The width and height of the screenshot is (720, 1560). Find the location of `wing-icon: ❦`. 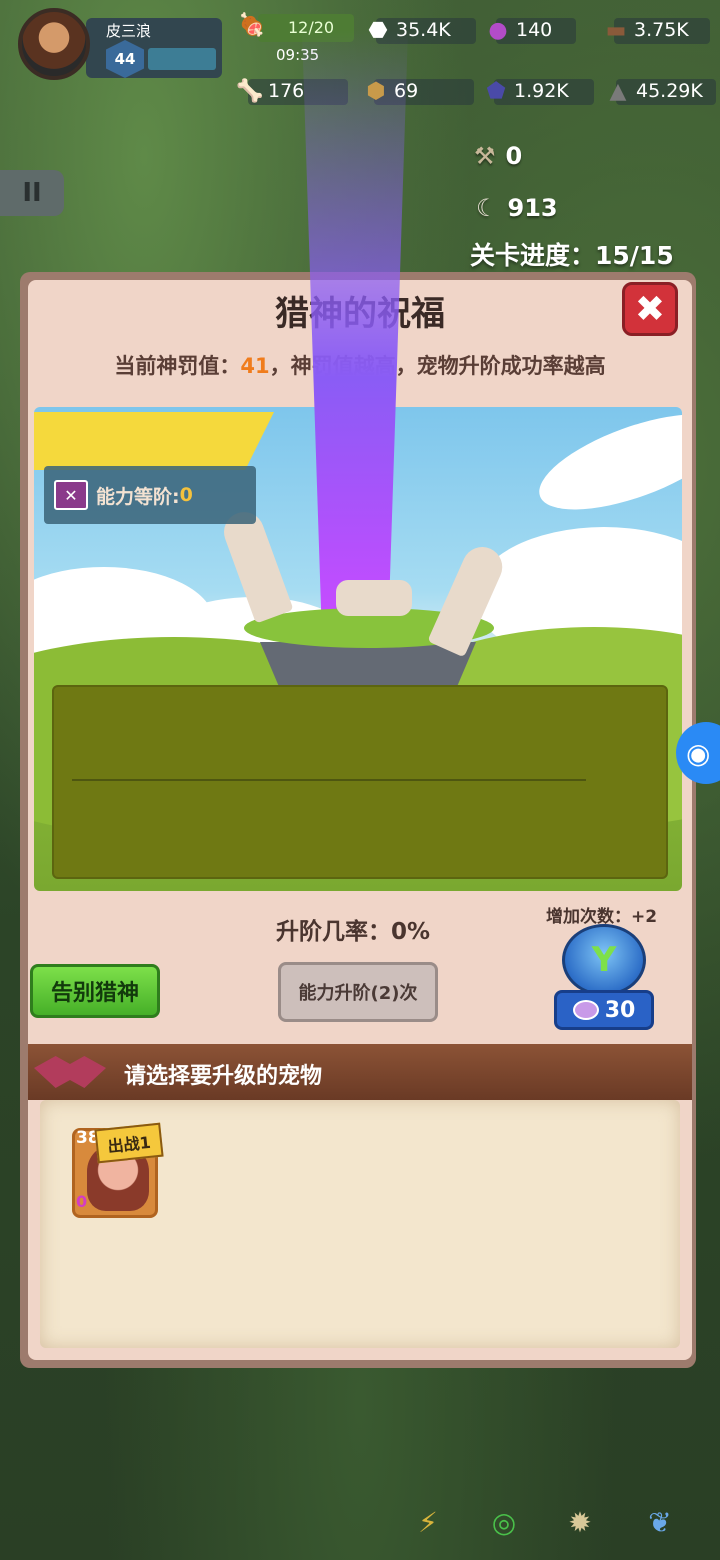

wing-icon: ❦ is located at coordinates (660, 1522).